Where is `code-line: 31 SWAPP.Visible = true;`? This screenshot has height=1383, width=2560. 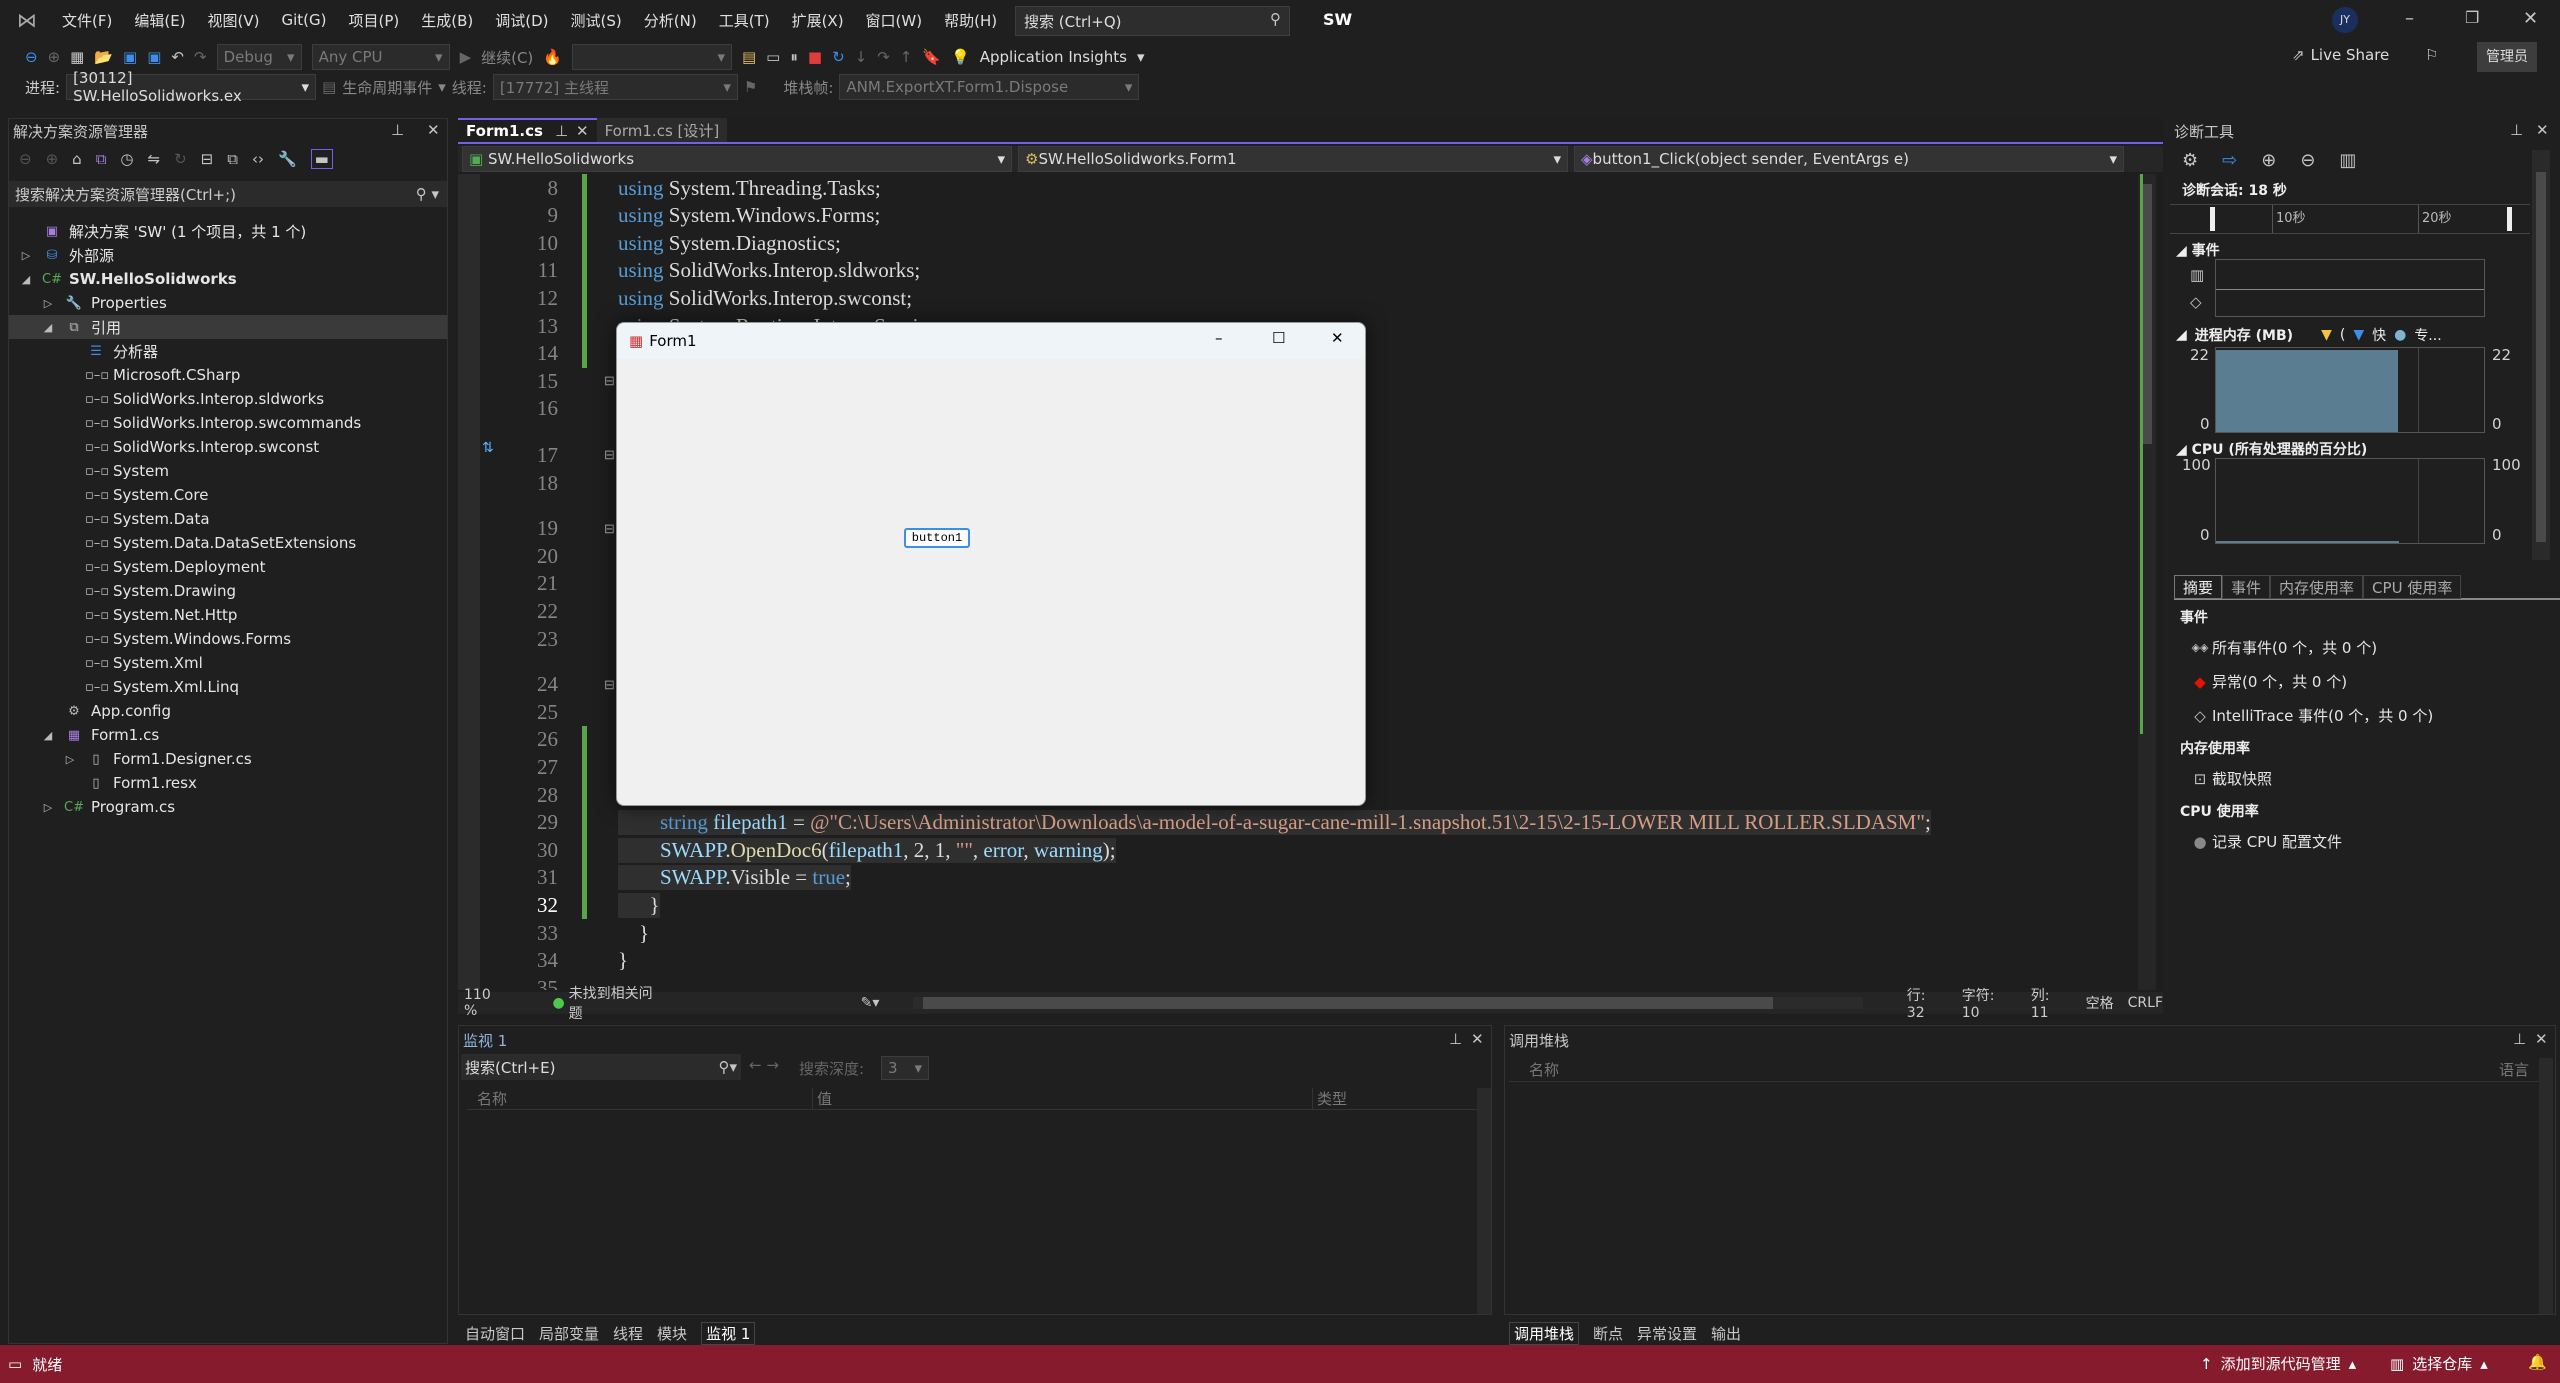
code-line: 31 SWAPP.Visible = true; is located at coordinates (1298, 877).